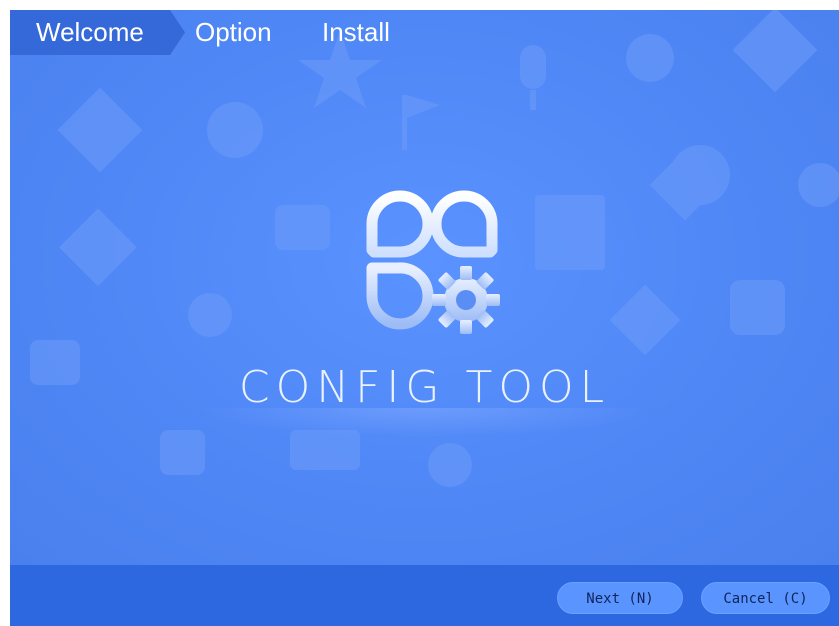  Describe the element at coordinates (433, 262) in the screenshot. I see `config-tool-logo-icon` at that location.